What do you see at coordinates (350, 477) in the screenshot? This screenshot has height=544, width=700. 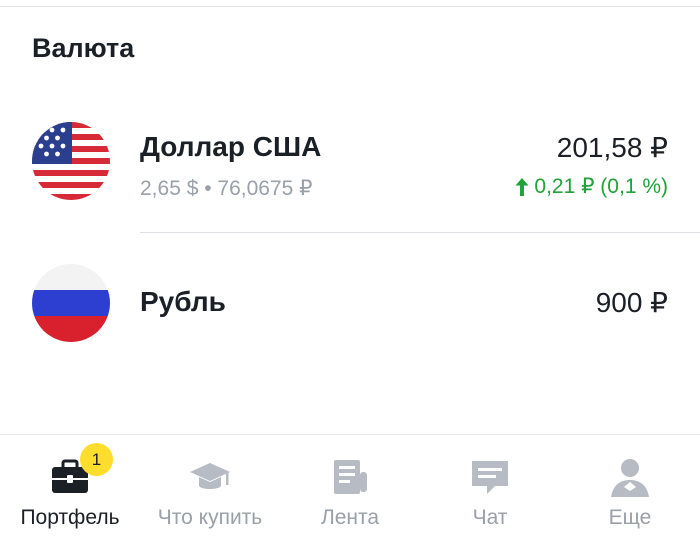 I see `newspaper-icon` at bounding box center [350, 477].